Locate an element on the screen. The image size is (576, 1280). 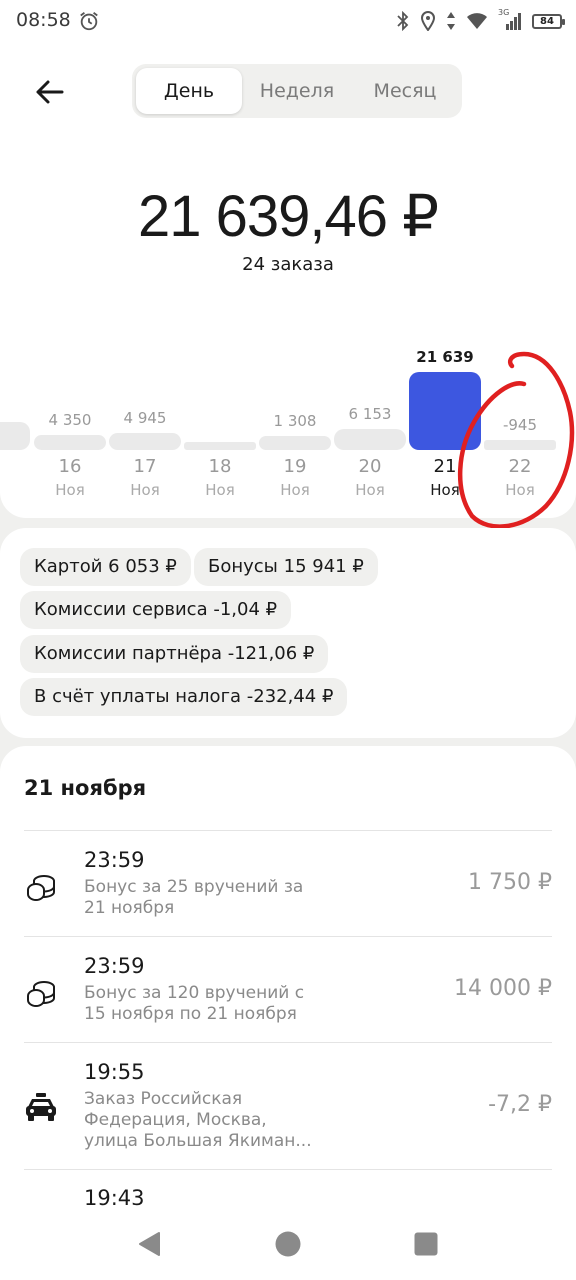
chart-value-label: -945 is located at coordinates (520, 425).